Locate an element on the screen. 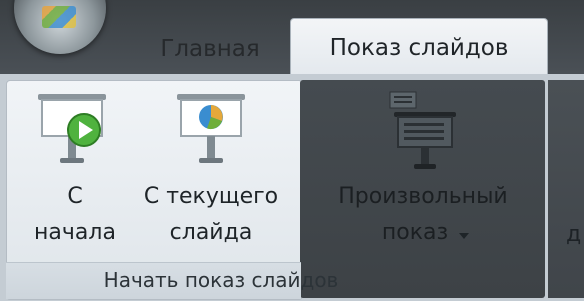 The height and width of the screenshot is (301, 584). from-start-label-1: С is located at coordinates (75, 196).